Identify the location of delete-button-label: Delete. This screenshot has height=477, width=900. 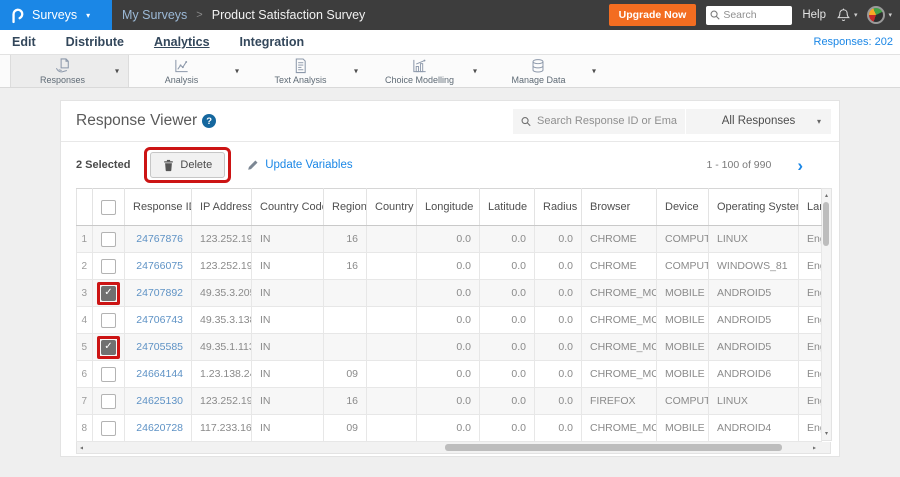
(196, 165).